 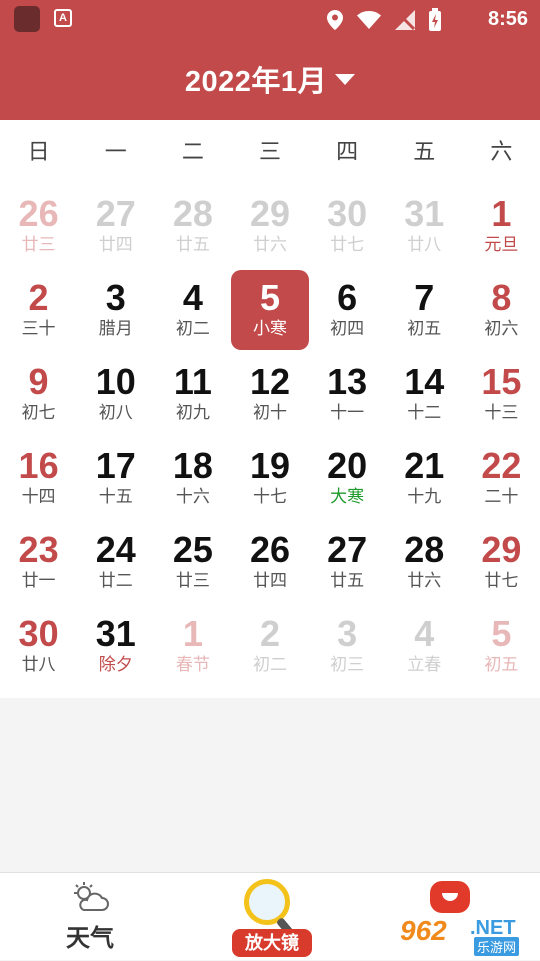 I want to click on lunar-date-label: 廿六, so click(x=269, y=244).